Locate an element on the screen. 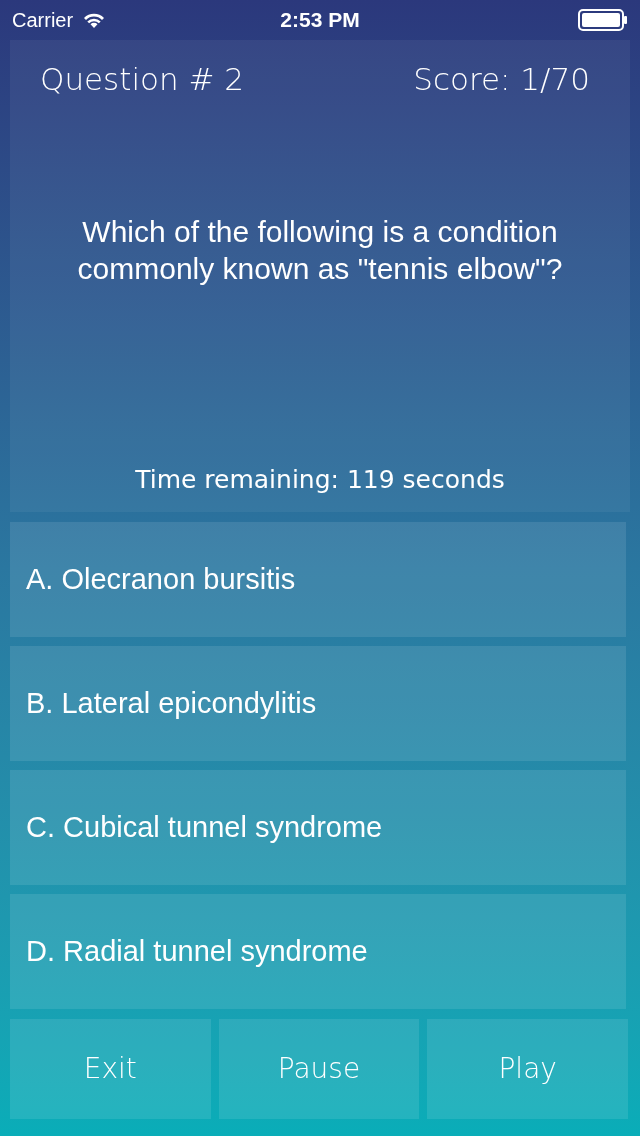  clock-label: 2:53 PM is located at coordinates (320, 20).